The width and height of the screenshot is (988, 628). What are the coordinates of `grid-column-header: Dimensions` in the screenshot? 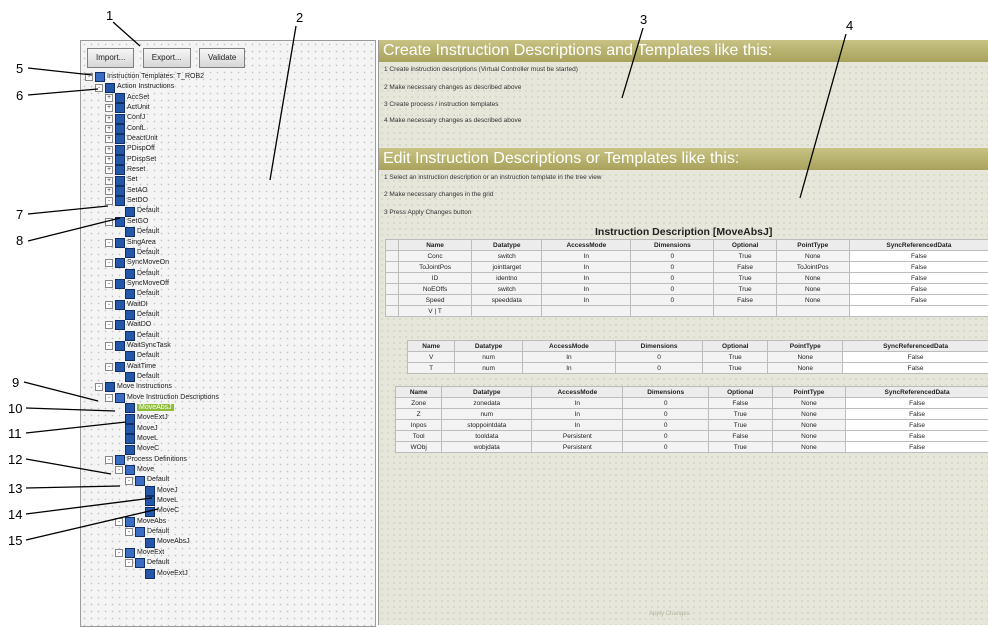 It's located at (672, 245).